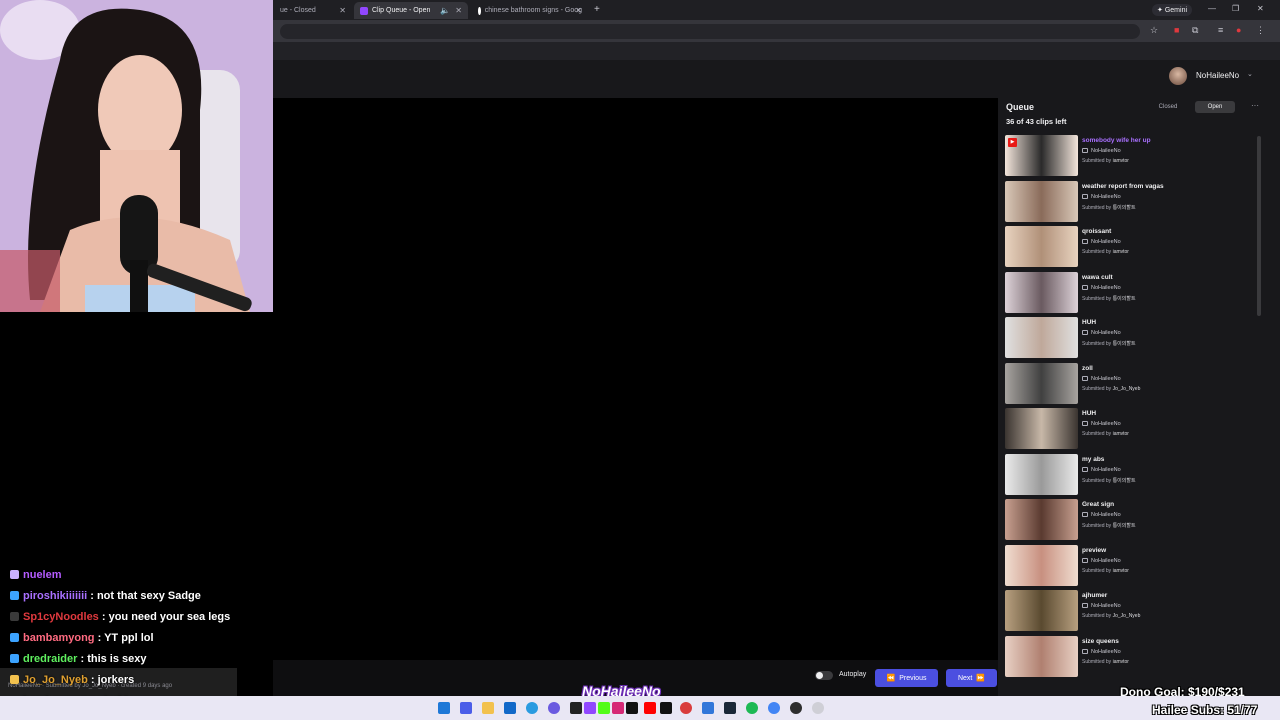 The width and height of the screenshot is (1280, 720). What do you see at coordinates (1093, 459) in the screenshot?
I see `clip-title: my abs` at bounding box center [1093, 459].